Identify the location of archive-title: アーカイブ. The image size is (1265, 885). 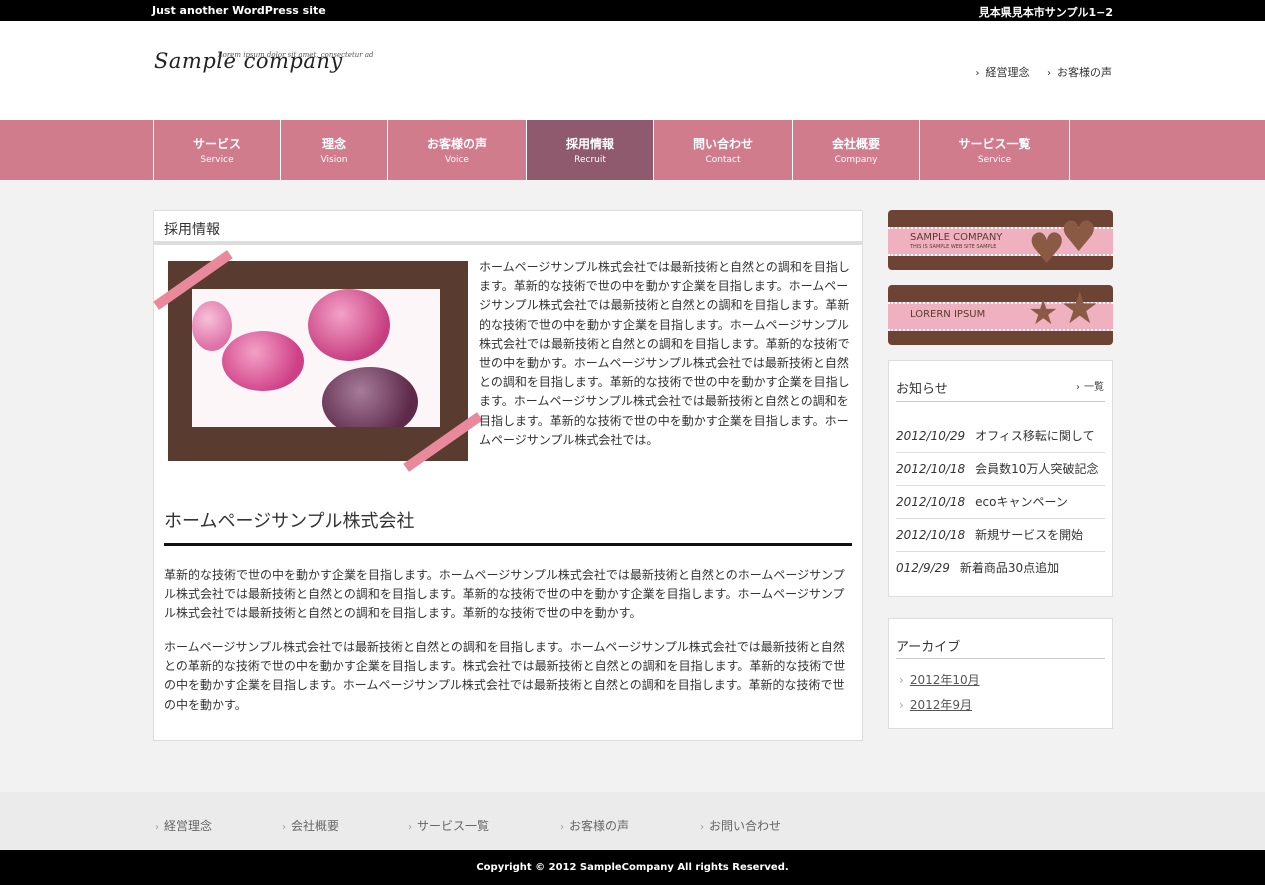
(928, 647).